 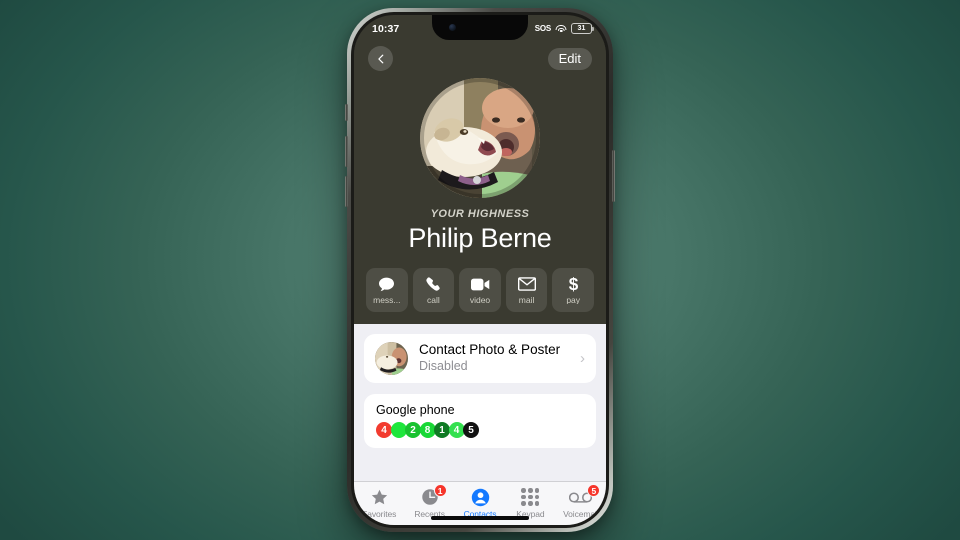 What do you see at coordinates (561, 29) in the screenshot?
I see `wifi-icon` at bounding box center [561, 29].